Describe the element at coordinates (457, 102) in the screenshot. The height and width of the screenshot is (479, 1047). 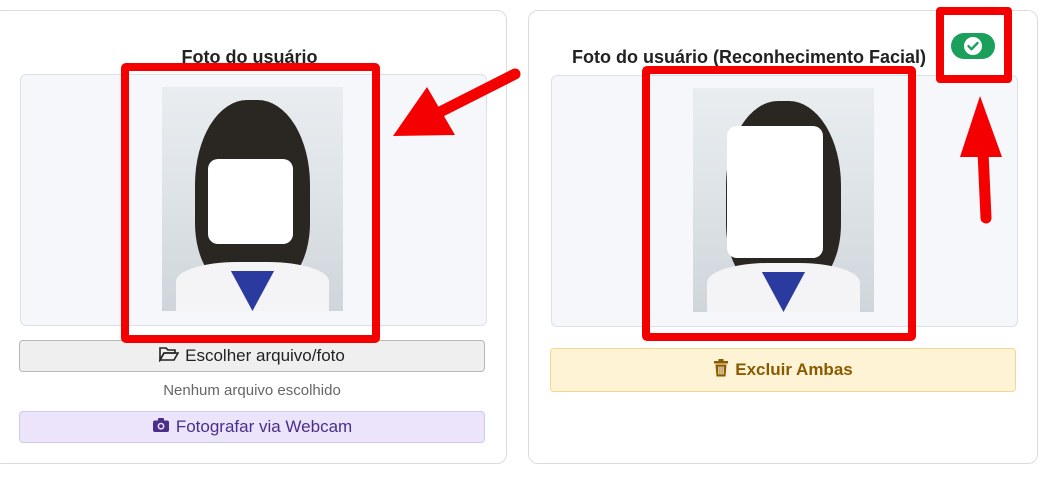
I see `annotation-arrow-left` at that location.